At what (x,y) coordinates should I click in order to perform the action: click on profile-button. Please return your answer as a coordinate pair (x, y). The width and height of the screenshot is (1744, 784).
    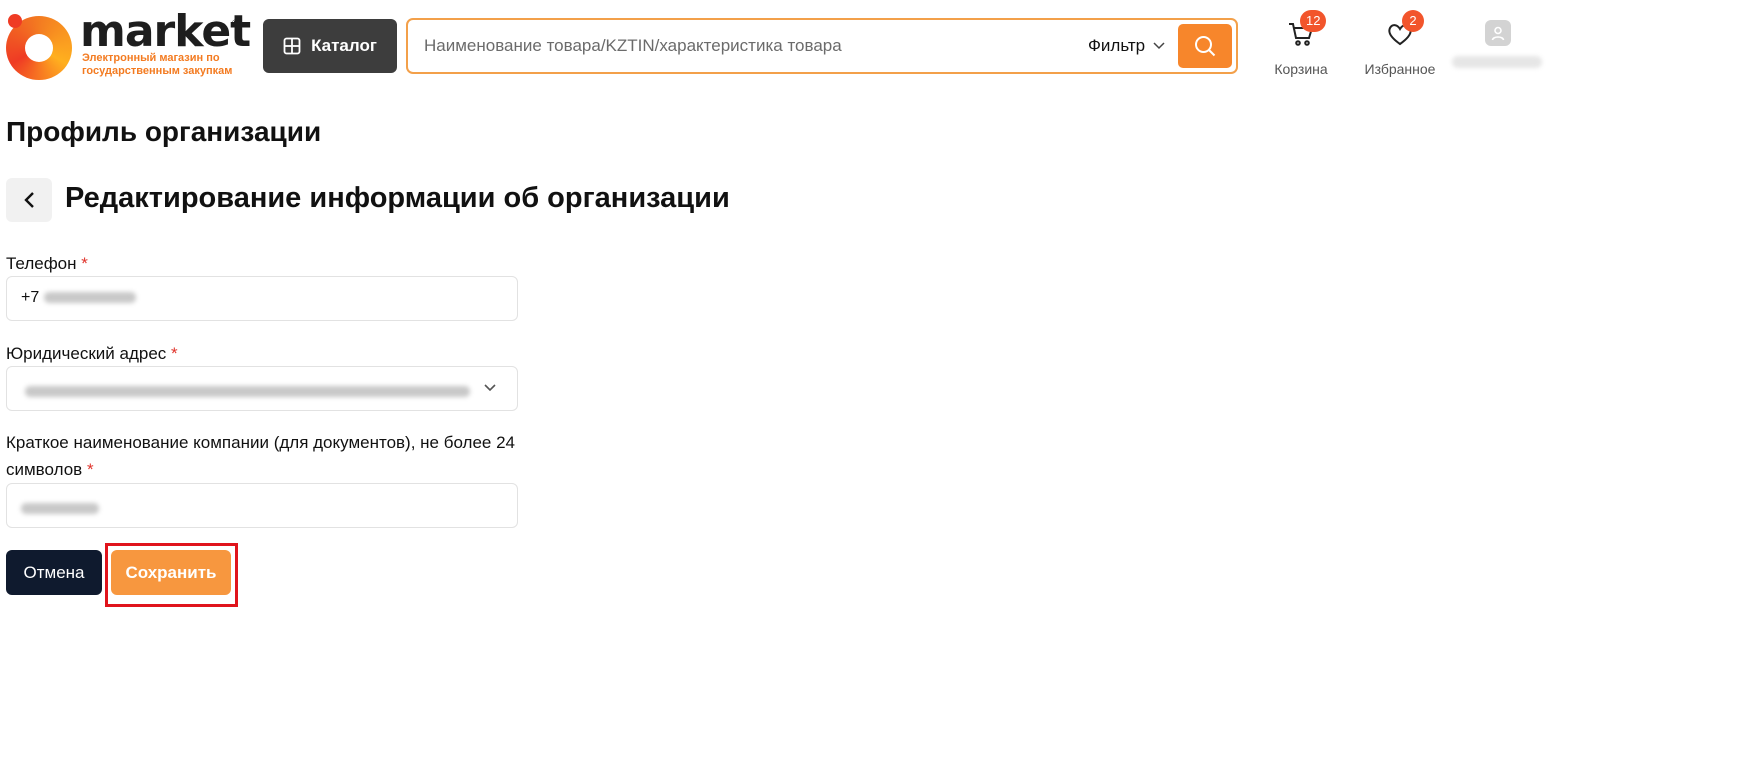
    Looking at the image, I should click on (1498, 42).